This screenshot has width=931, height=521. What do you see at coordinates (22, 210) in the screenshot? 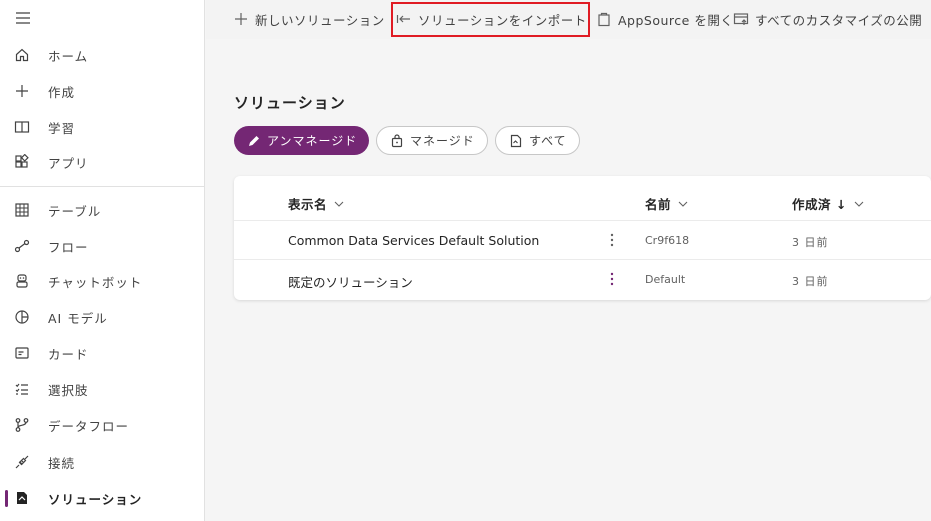
I see `table-icon` at bounding box center [22, 210].